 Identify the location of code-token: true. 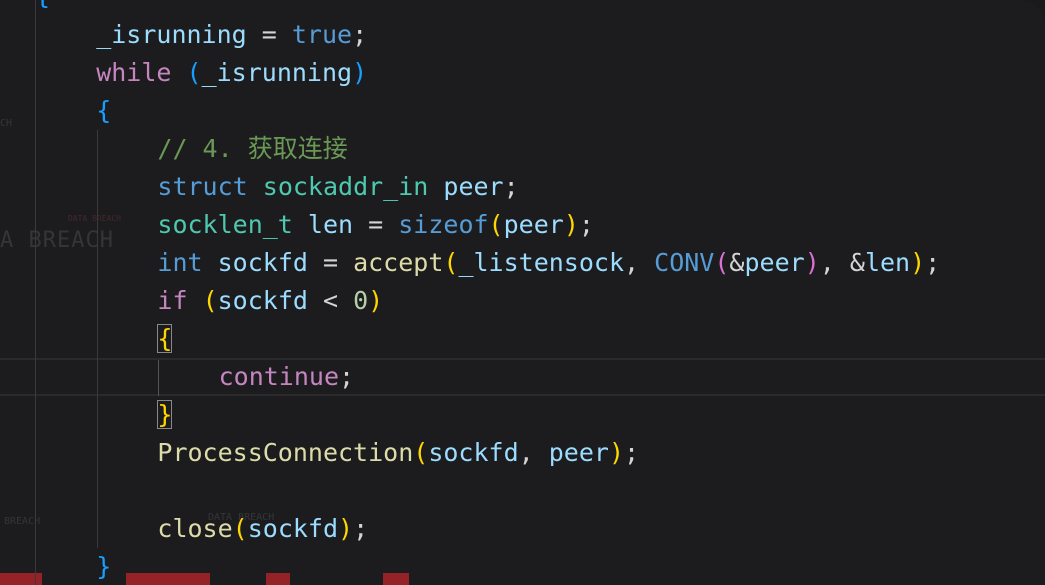
(322, 34).